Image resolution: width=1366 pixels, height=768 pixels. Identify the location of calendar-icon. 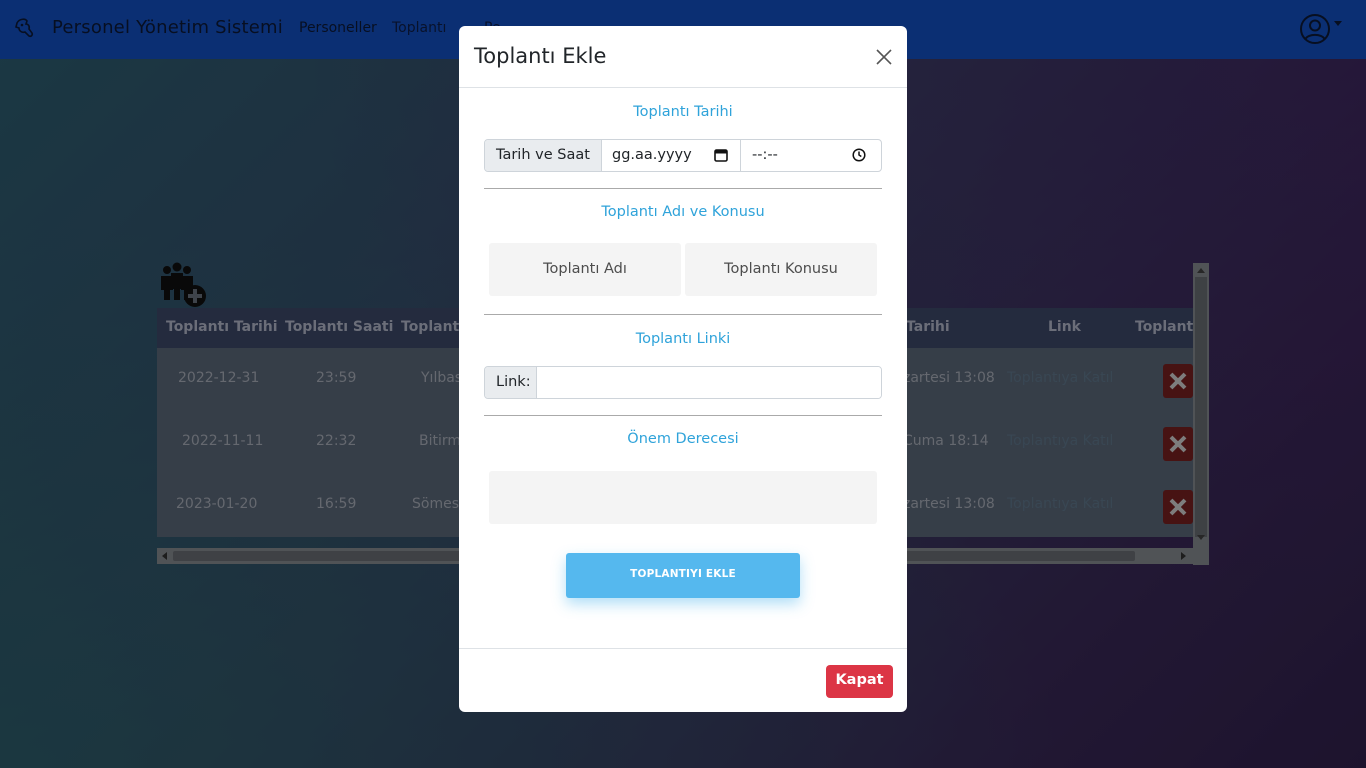
(721, 155).